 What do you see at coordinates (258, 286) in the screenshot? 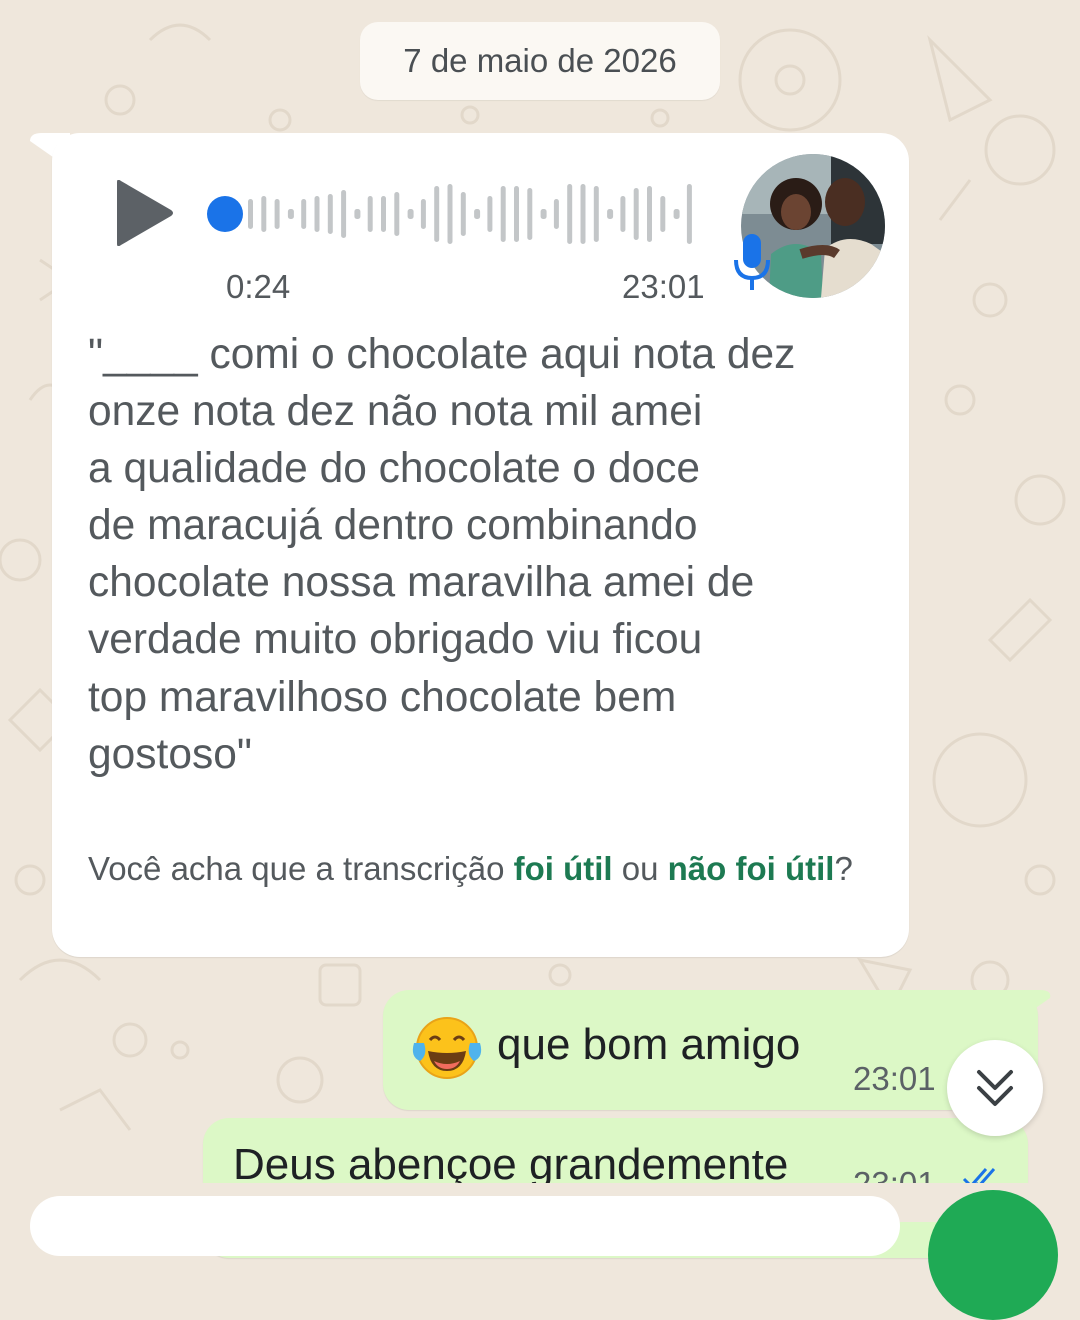
I see `voice-duration: 0:24` at bounding box center [258, 286].